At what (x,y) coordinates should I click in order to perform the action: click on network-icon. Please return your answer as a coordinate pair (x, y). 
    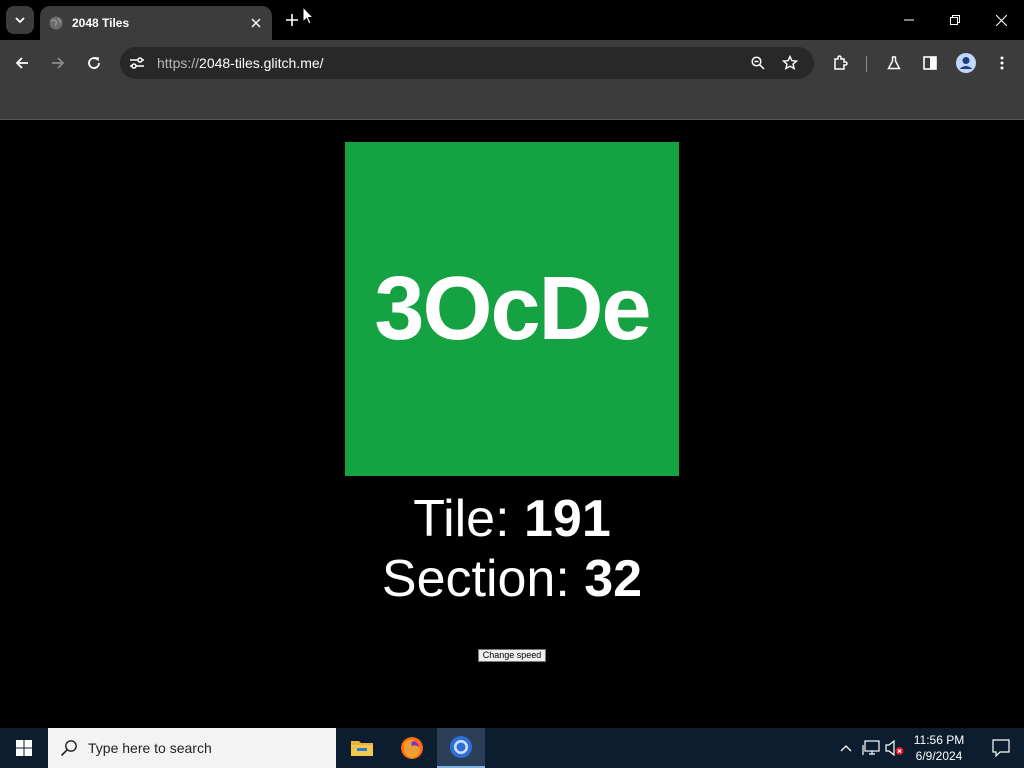
    Looking at the image, I should click on (871, 747).